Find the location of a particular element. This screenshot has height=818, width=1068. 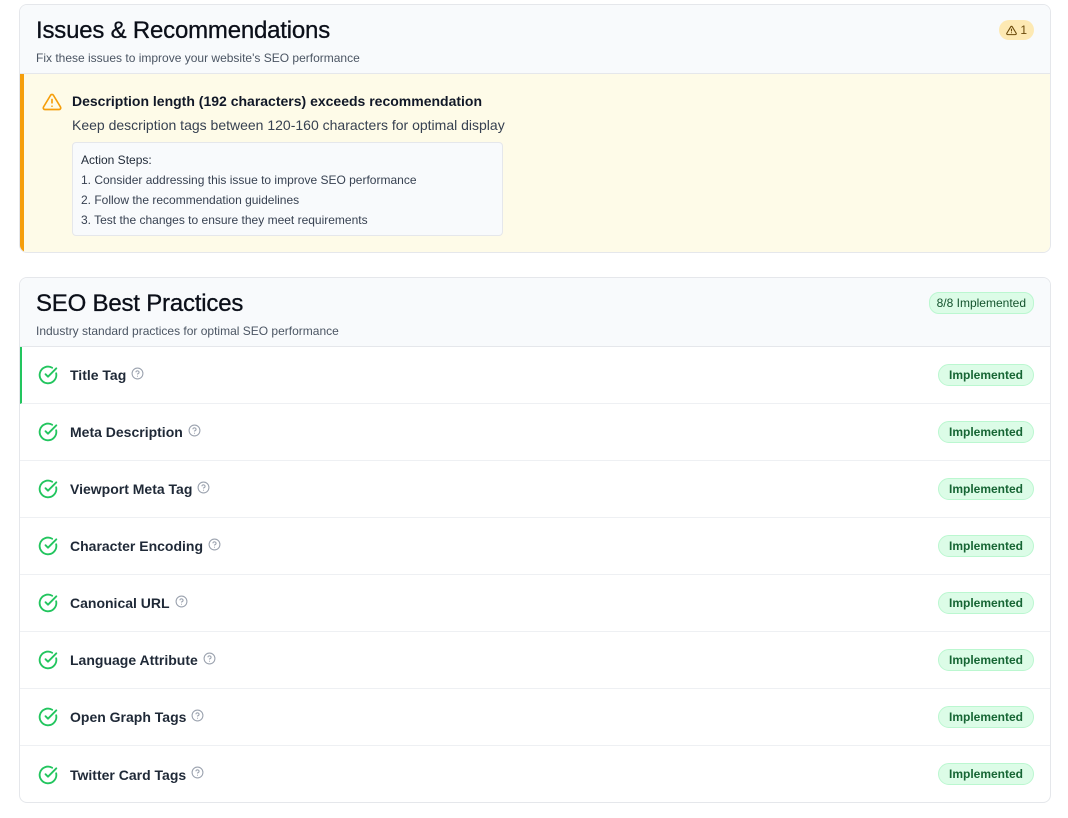

practice-row: Character Encoding Implemented is located at coordinates (535, 546).